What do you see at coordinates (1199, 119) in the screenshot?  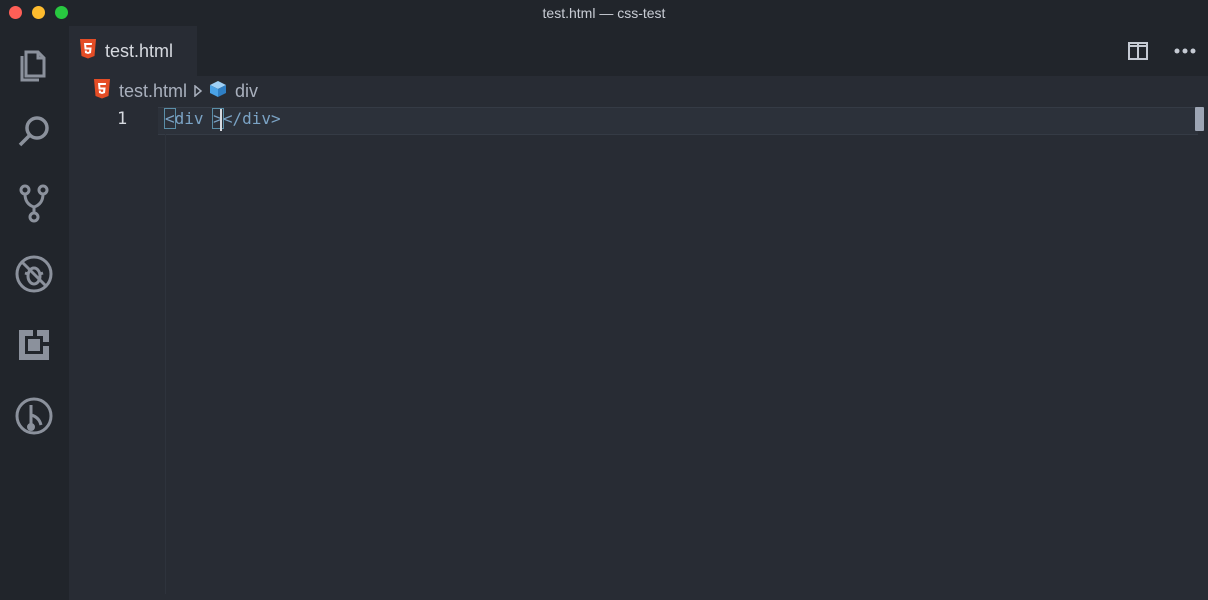 I see `scrollbar-marker` at bounding box center [1199, 119].